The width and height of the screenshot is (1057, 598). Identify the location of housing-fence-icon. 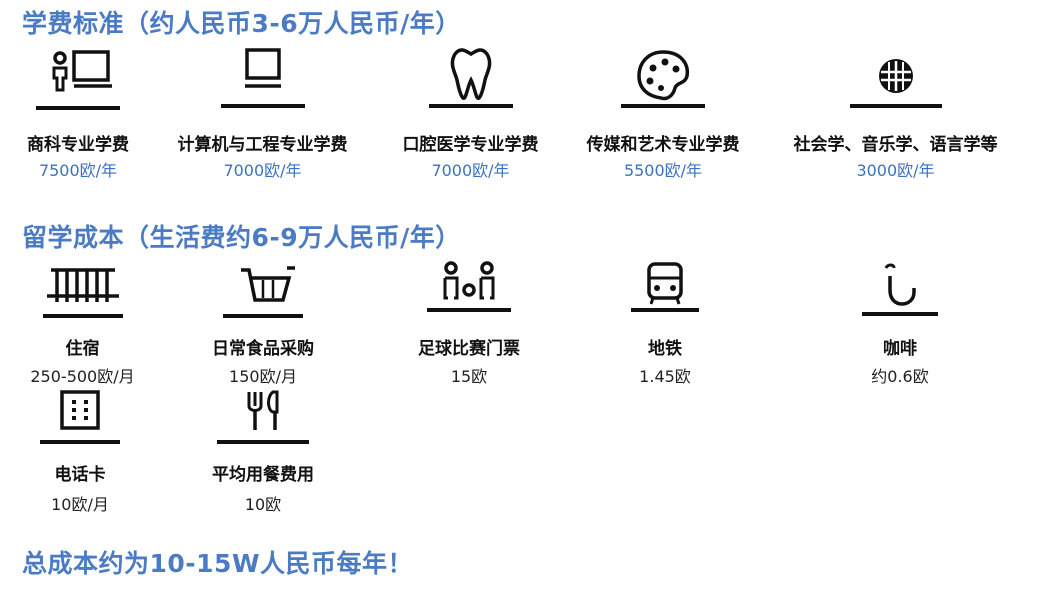
(82, 290).